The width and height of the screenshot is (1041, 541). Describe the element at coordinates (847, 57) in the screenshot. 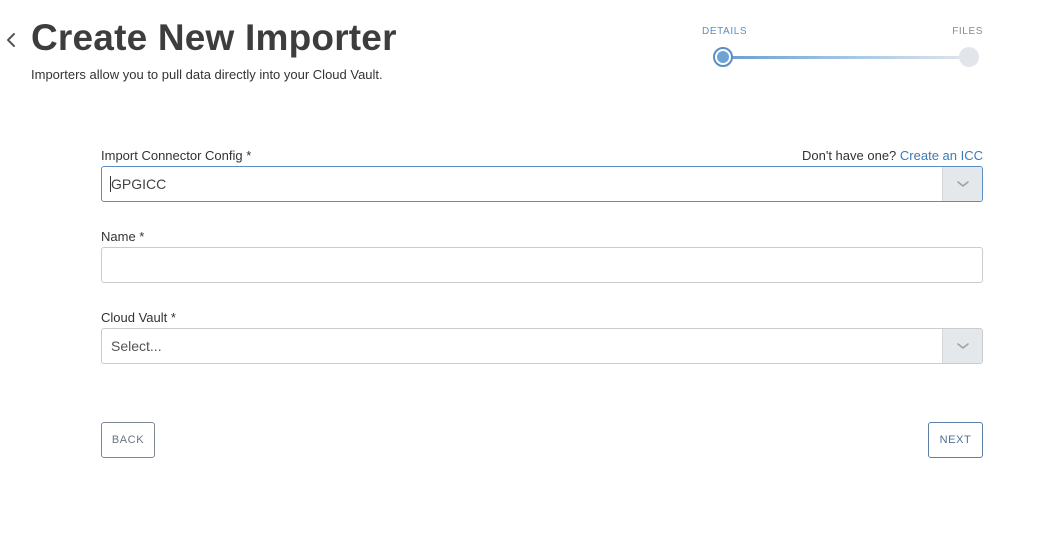

I see `stepper-track` at that location.